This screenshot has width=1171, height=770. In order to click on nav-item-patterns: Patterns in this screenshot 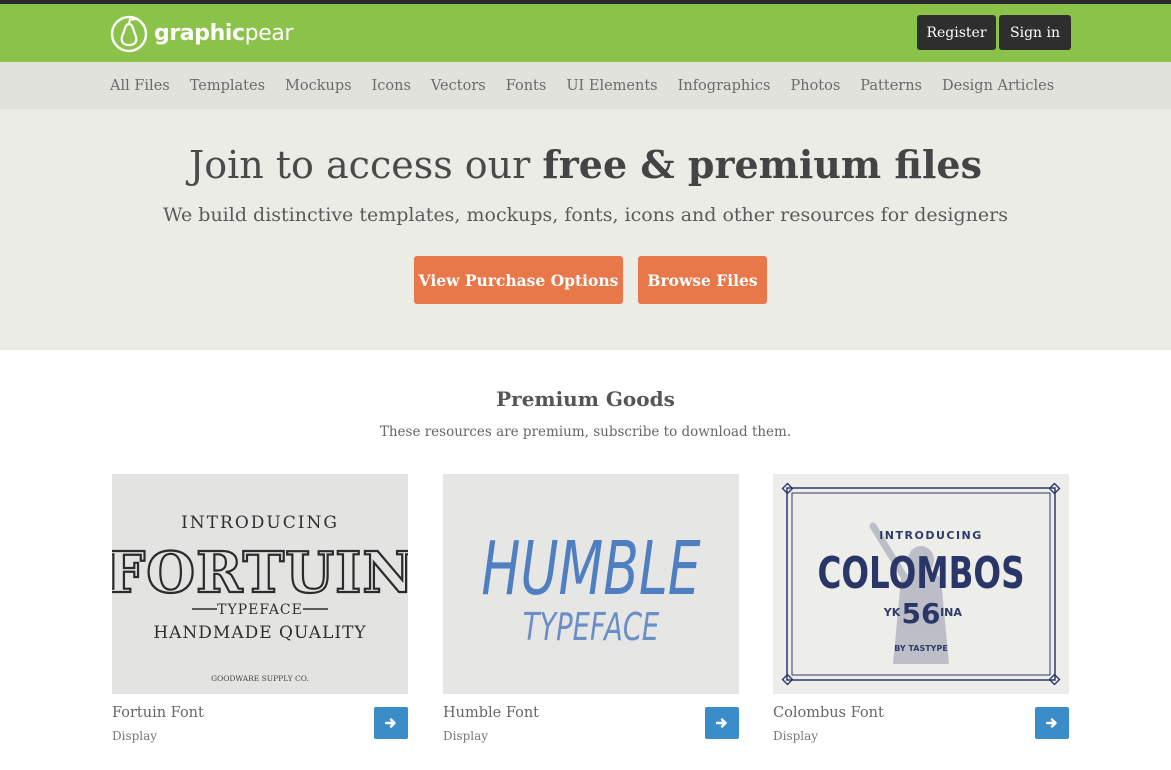, I will do `click(891, 86)`.